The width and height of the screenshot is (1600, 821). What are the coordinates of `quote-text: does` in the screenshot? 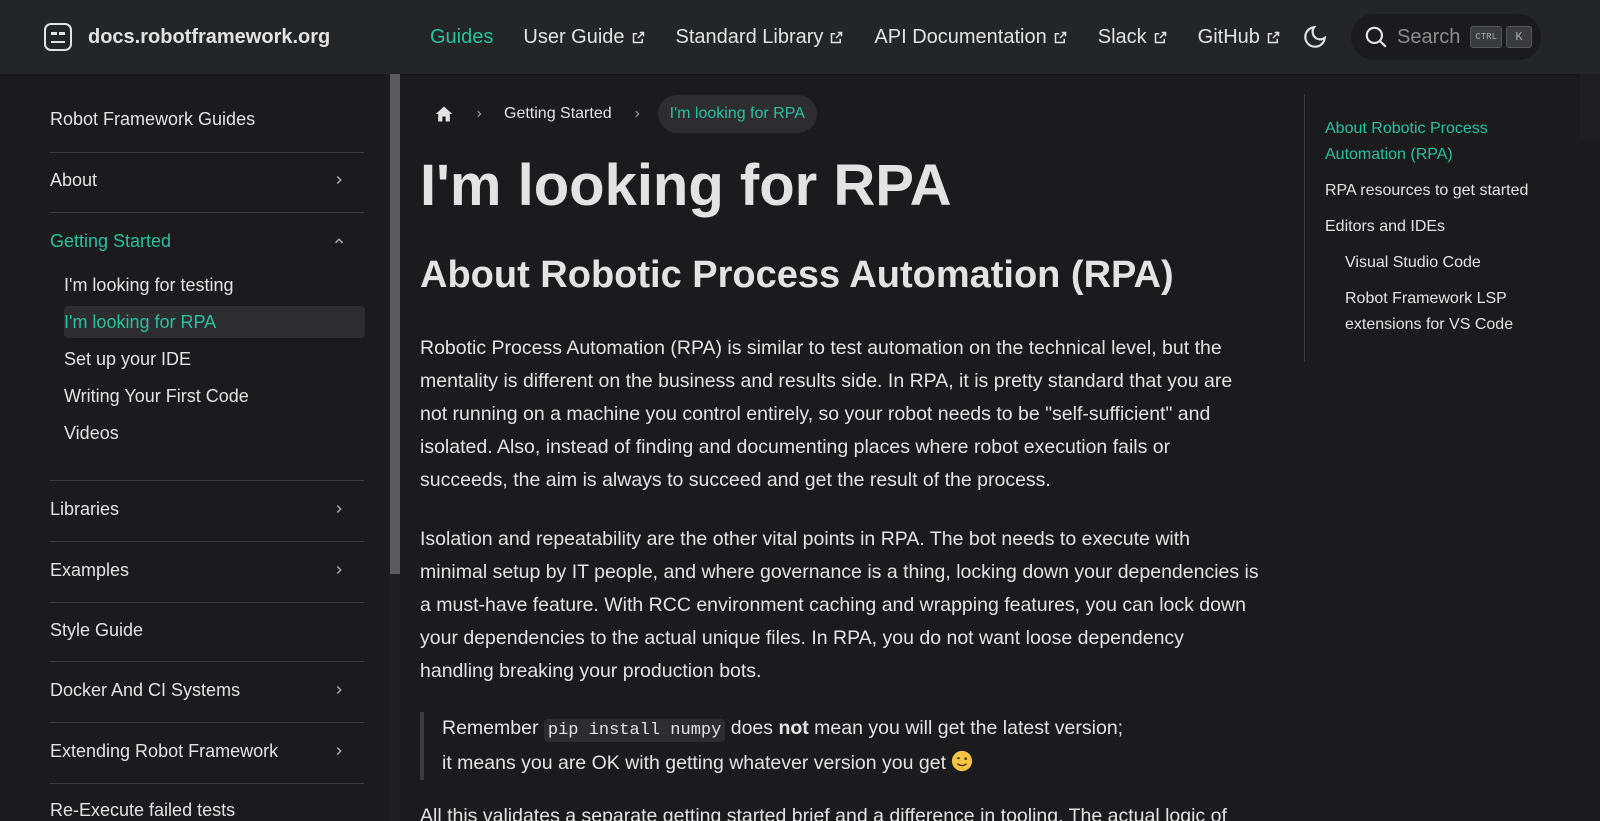 It's located at (752, 728).